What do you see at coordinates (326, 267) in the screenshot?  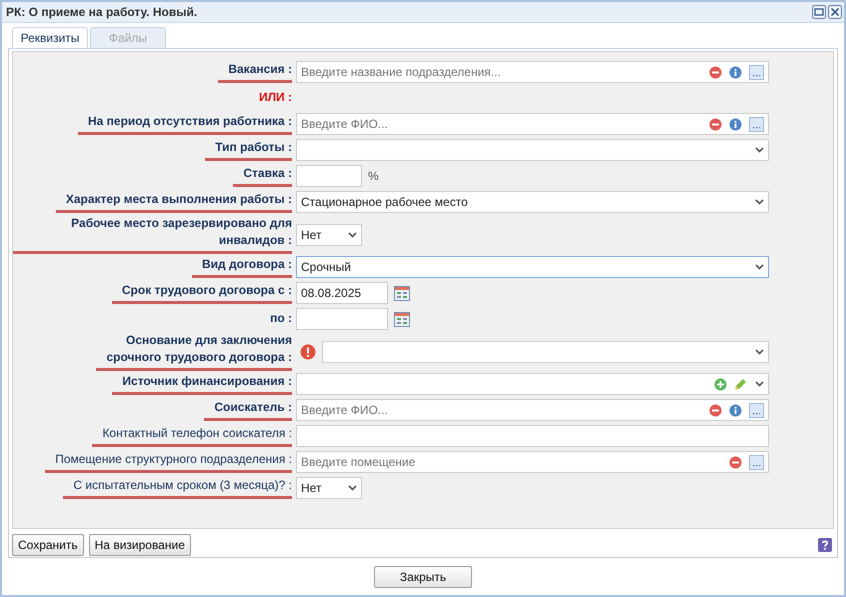 I see `field-value: Срочный` at bounding box center [326, 267].